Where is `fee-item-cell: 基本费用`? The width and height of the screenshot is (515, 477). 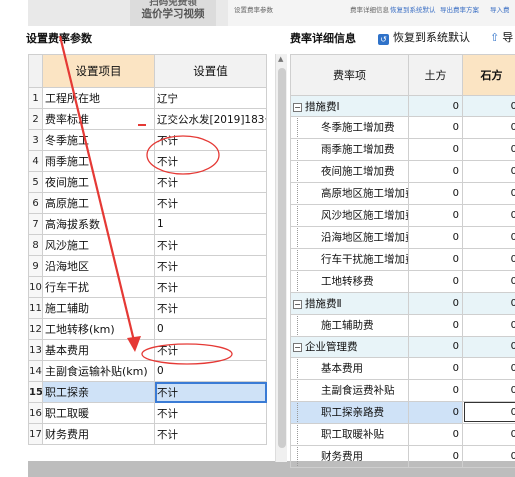 fee-item-cell: 基本费用 is located at coordinates (349, 368).